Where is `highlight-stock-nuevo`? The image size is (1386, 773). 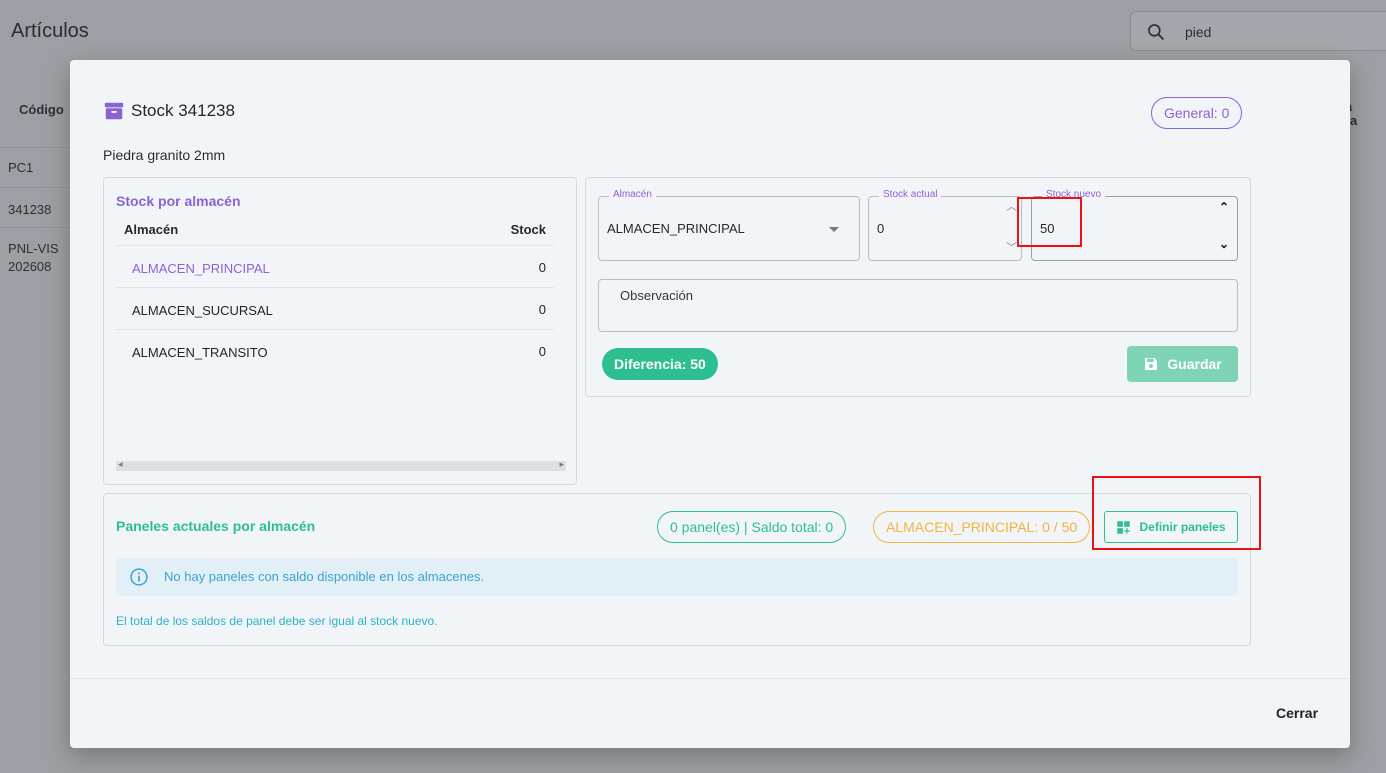
highlight-stock-nuevo is located at coordinates (1049, 222).